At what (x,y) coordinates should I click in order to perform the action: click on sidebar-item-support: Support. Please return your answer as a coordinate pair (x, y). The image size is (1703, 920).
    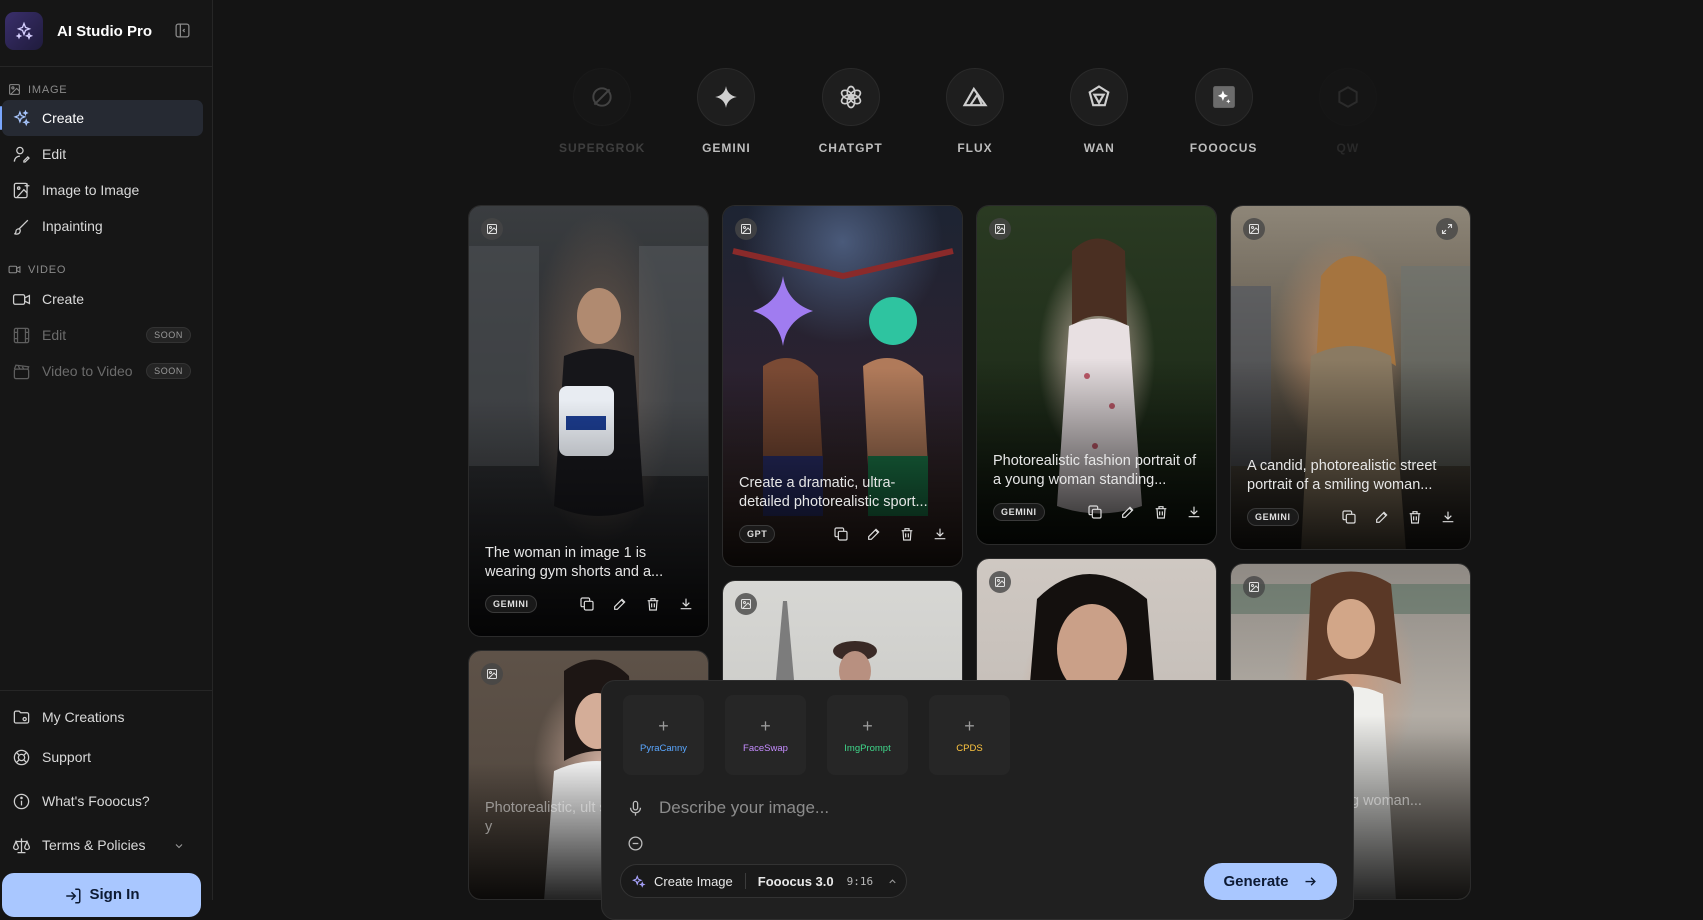
    Looking at the image, I should click on (102, 757).